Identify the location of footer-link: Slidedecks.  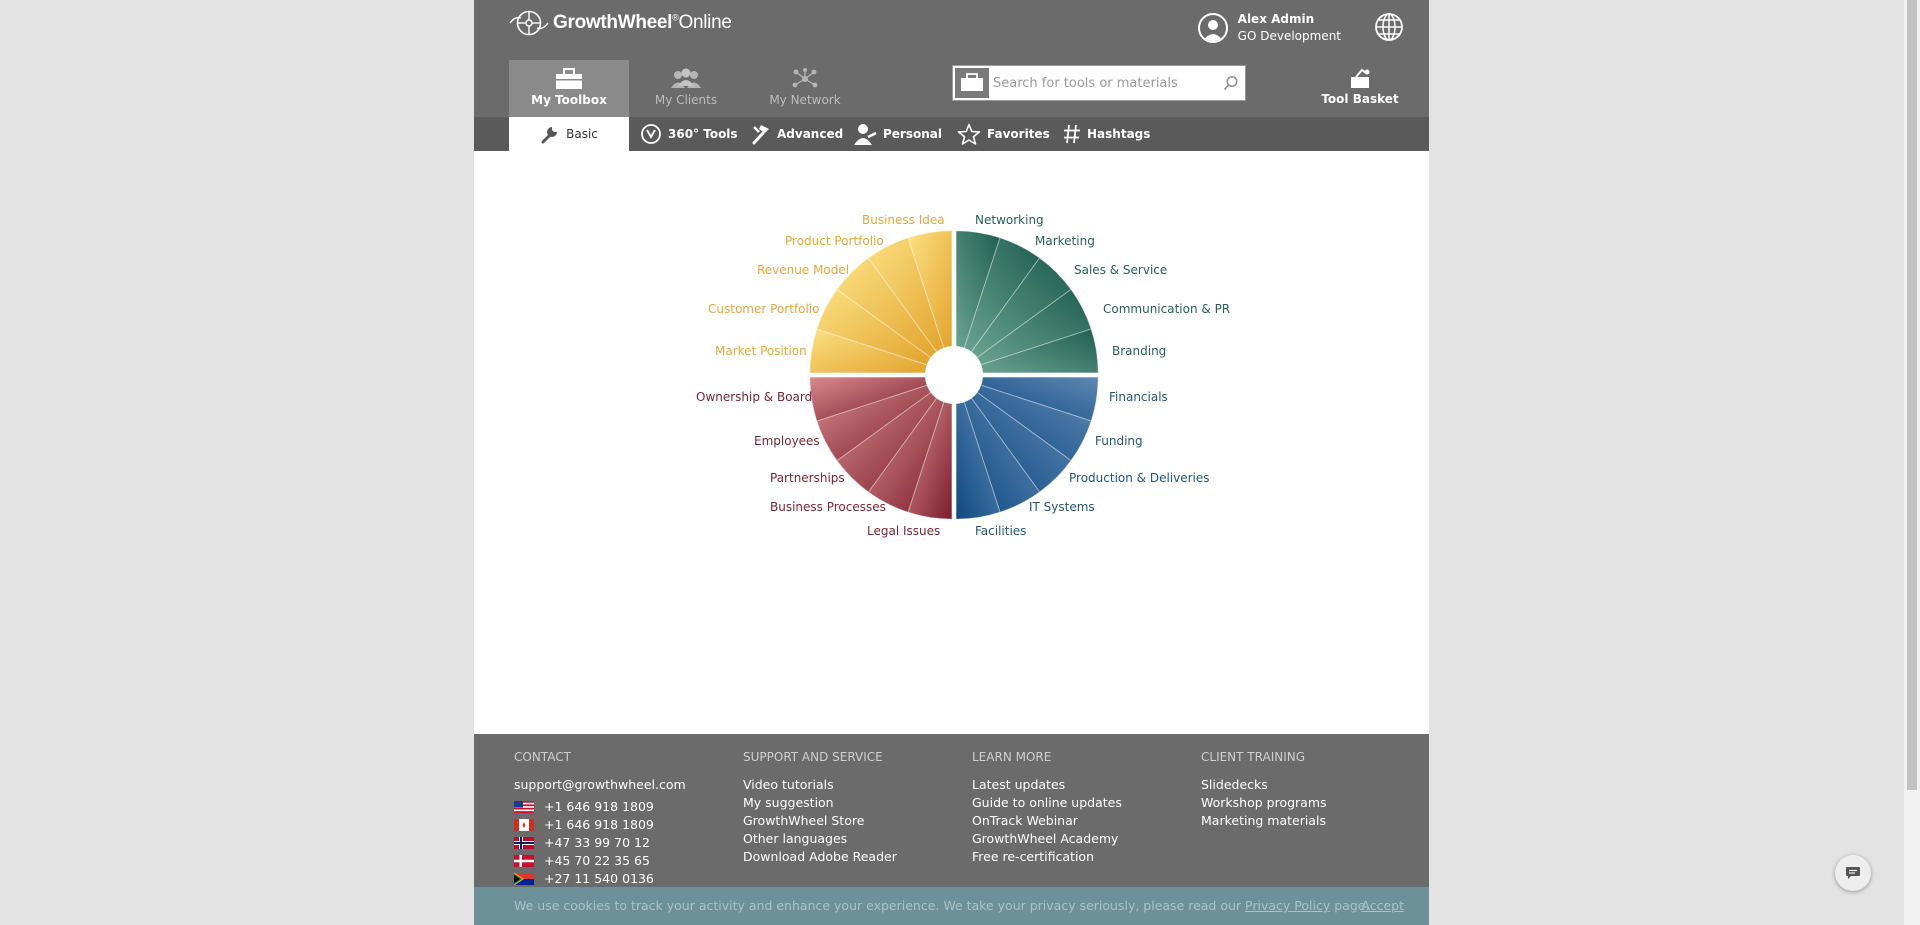
(1264, 785).